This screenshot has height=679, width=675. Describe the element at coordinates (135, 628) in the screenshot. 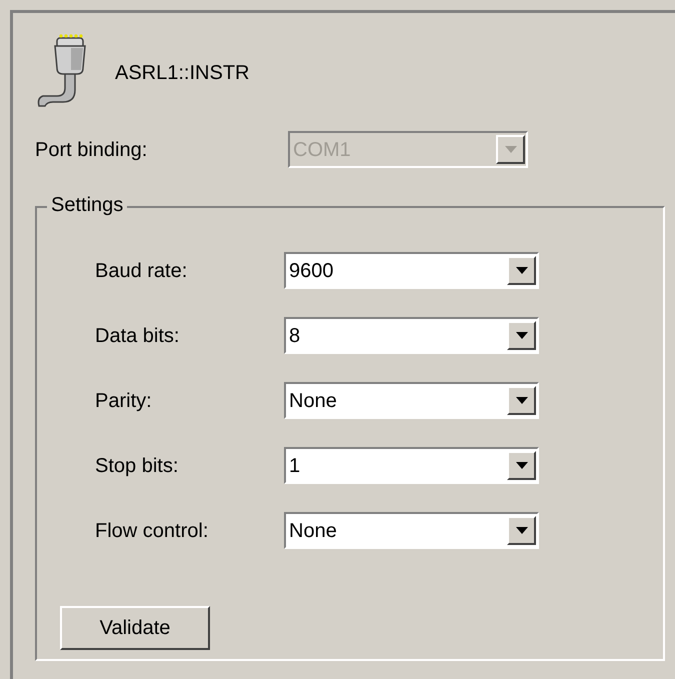

I see `validate-button: Validate` at that location.